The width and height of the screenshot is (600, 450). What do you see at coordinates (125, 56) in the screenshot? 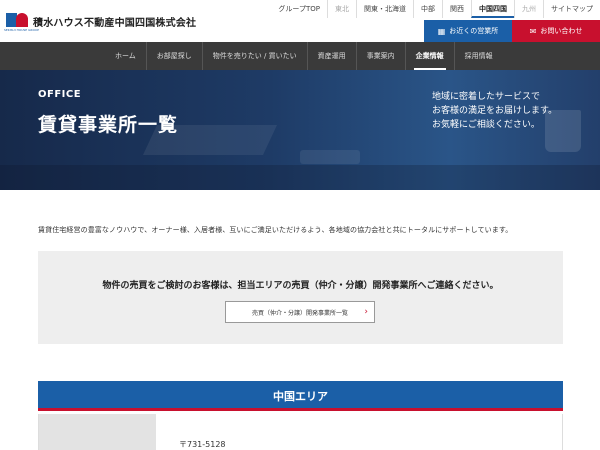
I see `nav-item-home: ホーム` at bounding box center [125, 56].